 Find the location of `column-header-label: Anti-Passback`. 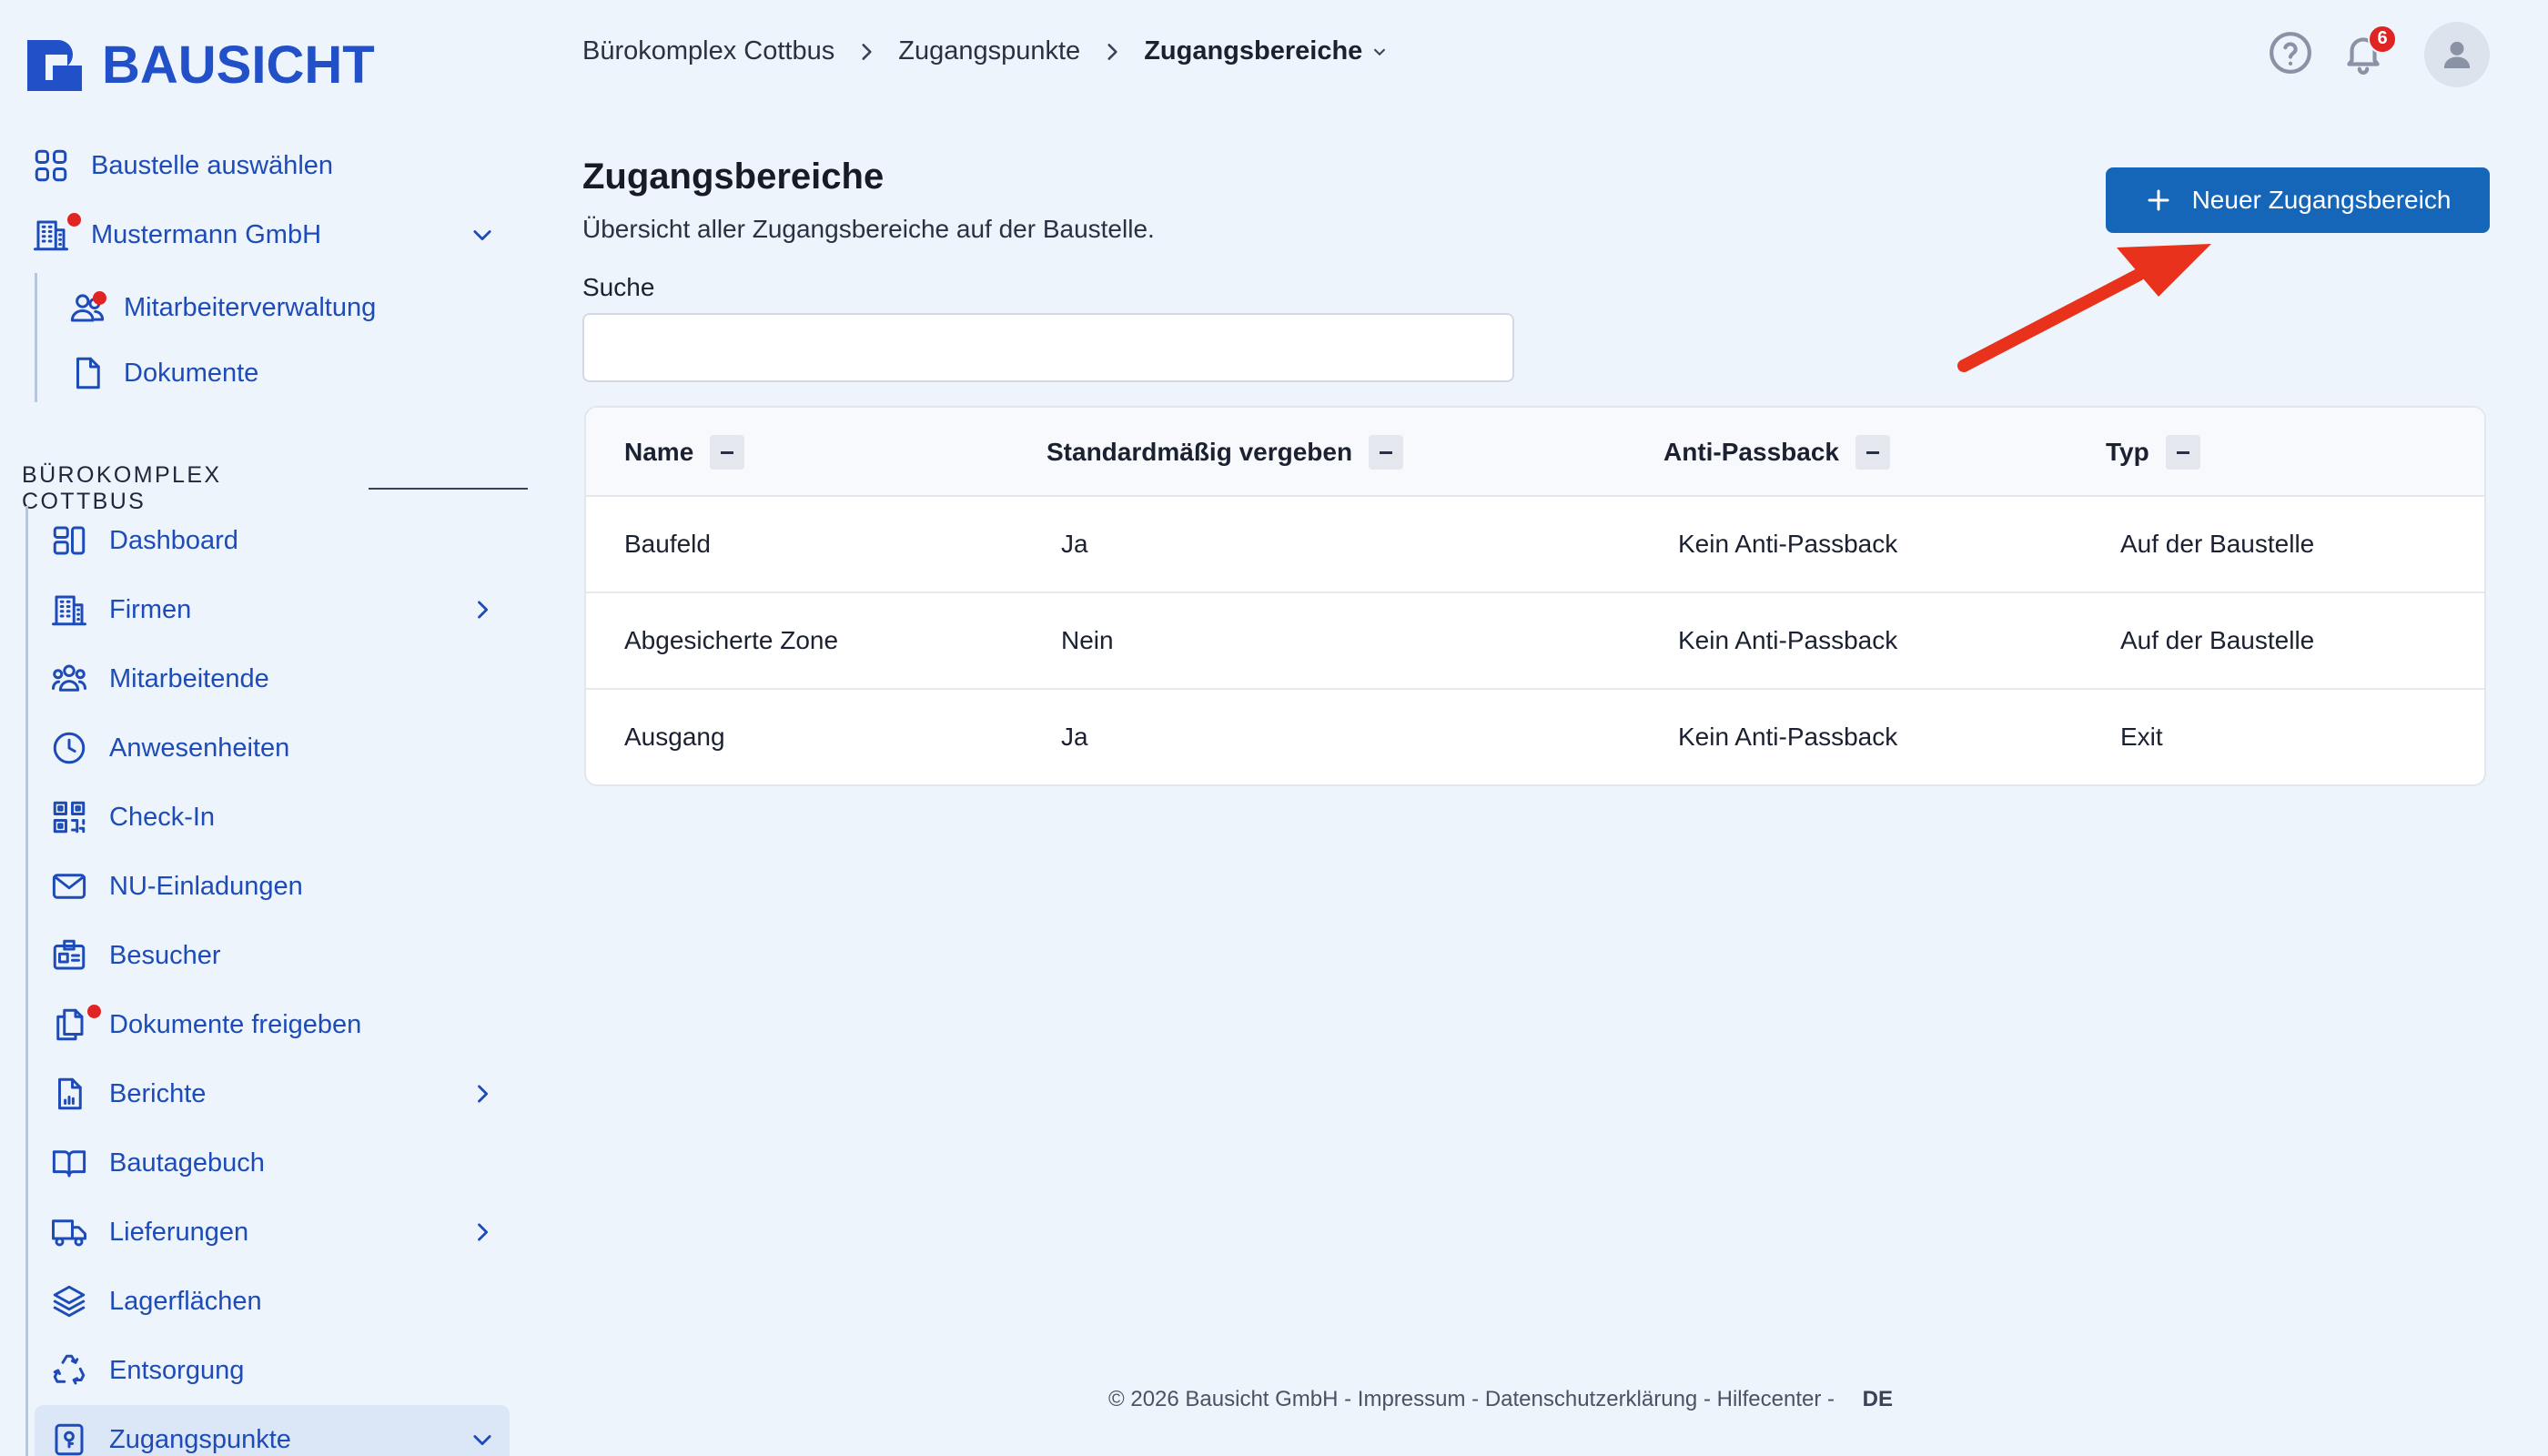

column-header-label: Anti-Passback is located at coordinates (1751, 452).